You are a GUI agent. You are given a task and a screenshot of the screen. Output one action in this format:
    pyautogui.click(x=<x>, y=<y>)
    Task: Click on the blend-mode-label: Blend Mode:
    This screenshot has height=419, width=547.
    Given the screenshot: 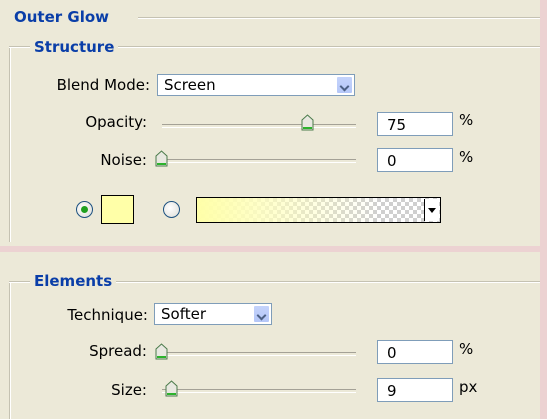 What is the action you would take?
    pyautogui.click(x=103, y=85)
    